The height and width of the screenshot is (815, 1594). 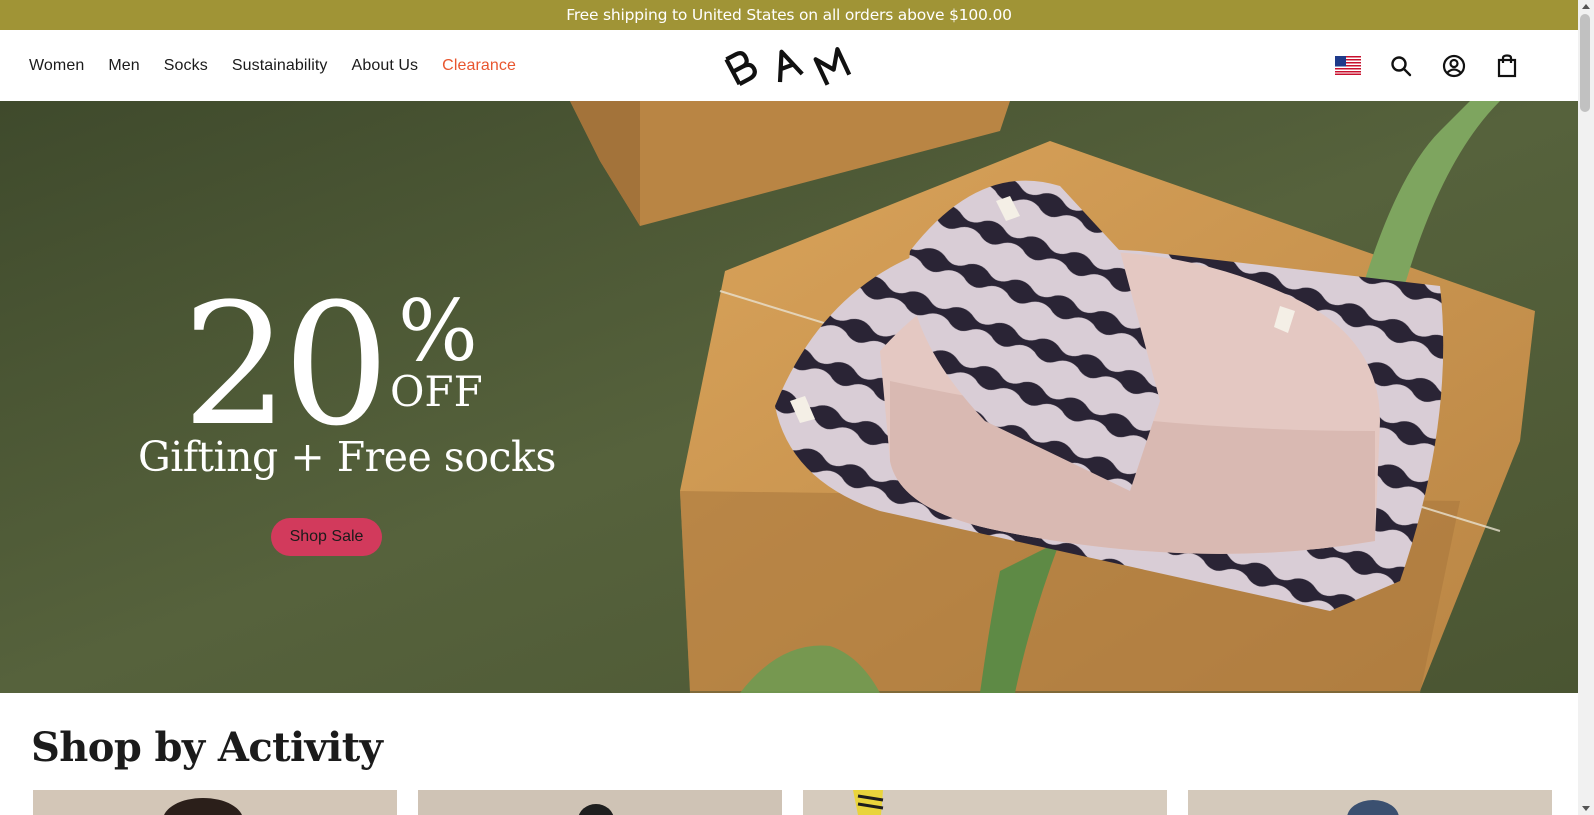 I want to click on bam-logo-mark, so click(x=788, y=66).